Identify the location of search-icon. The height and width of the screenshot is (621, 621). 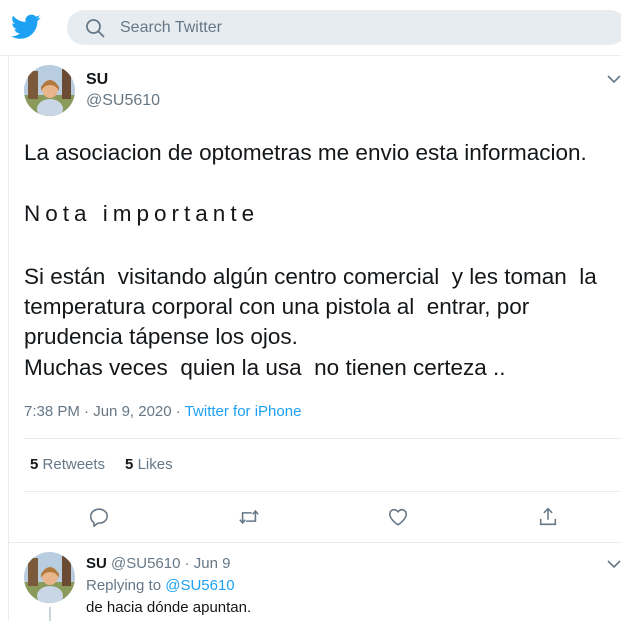
(95, 28).